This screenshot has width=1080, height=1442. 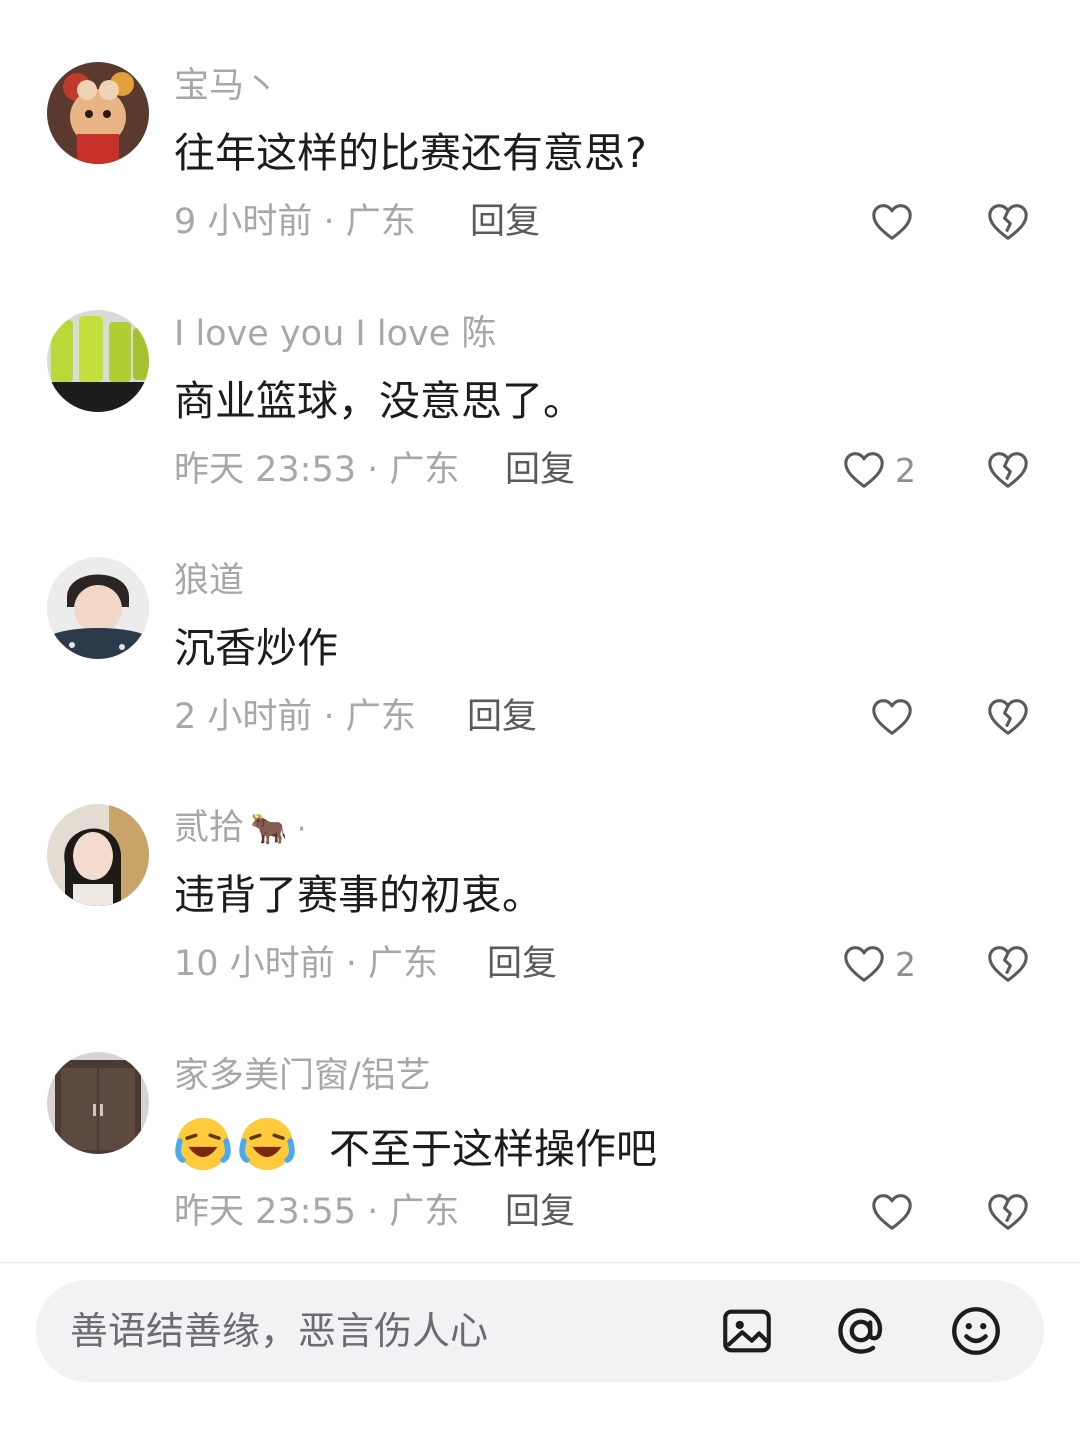 I want to click on username-text: 贰拾, so click(x=209, y=828).